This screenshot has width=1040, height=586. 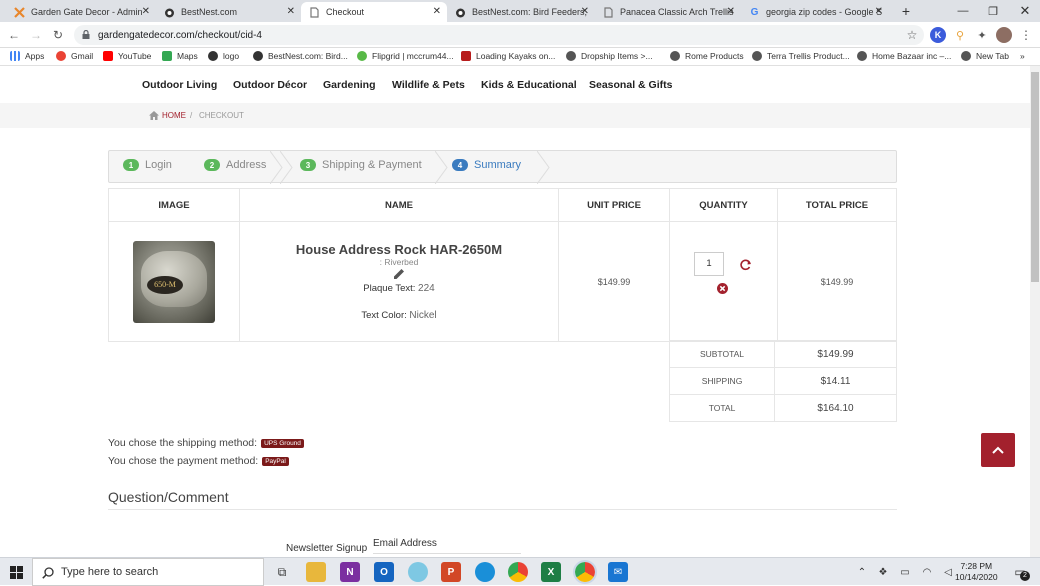 I want to click on step-login: 1 Login, so click(x=147, y=165).